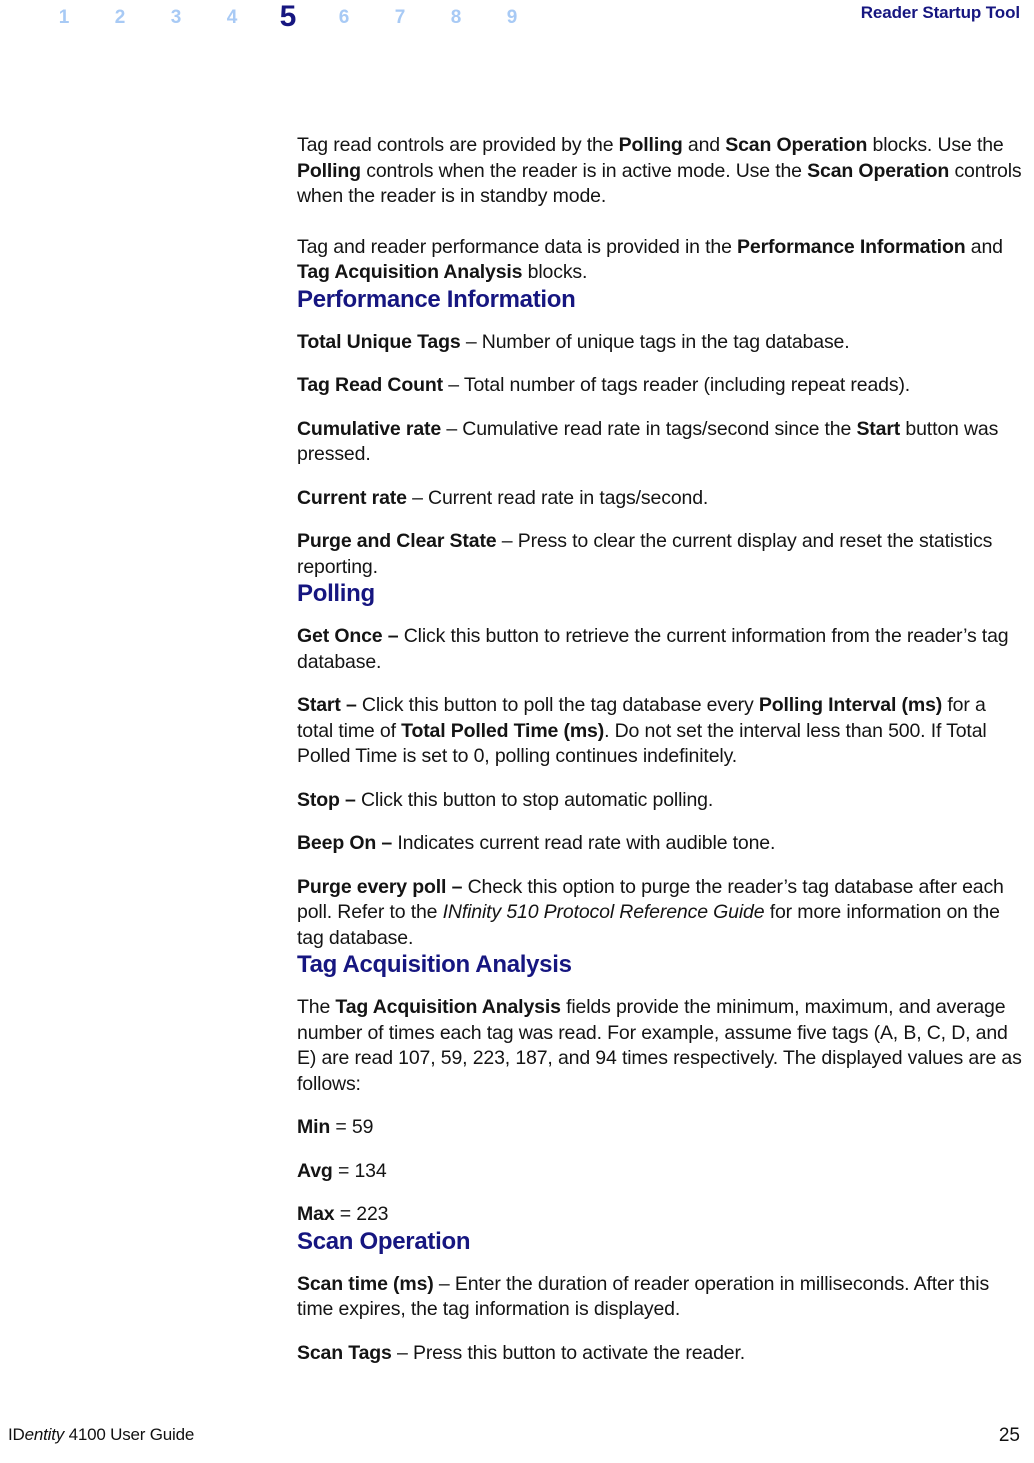  Describe the element at coordinates (503, 730) in the screenshot. I see `bold-run-total-polled-time-ms: Total Polled Time (ms)` at that location.